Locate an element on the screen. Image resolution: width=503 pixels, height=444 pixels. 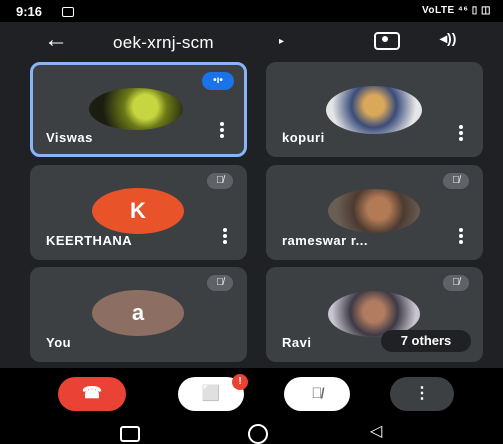
participant-name: KEERTHANA is located at coordinates (89, 240).